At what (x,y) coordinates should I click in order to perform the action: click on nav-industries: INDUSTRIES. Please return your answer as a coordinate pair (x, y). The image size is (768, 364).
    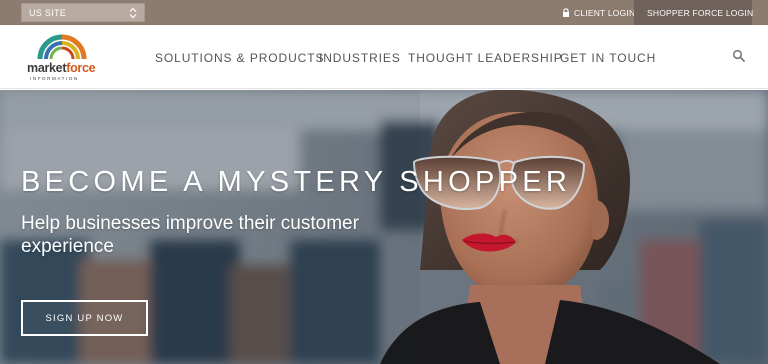
    Looking at the image, I should click on (360, 58).